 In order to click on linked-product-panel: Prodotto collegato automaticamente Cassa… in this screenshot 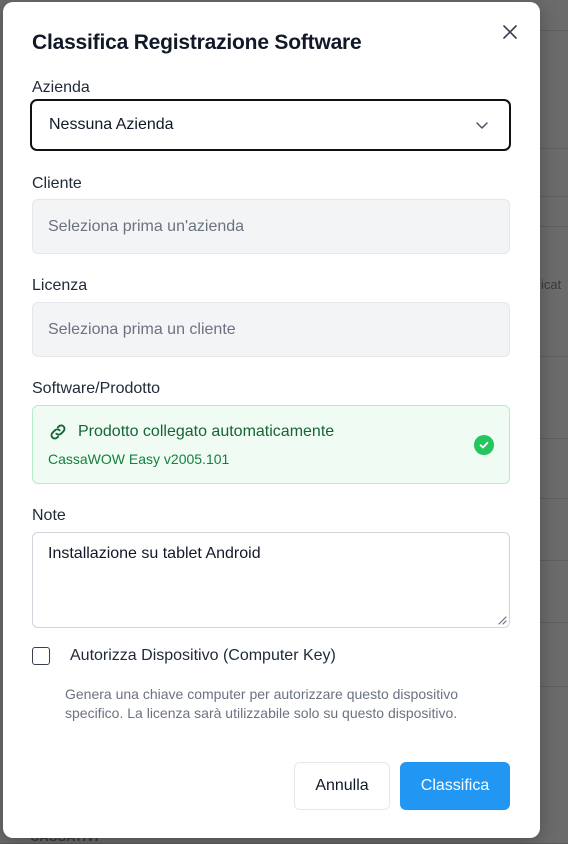, I will do `click(271, 444)`.